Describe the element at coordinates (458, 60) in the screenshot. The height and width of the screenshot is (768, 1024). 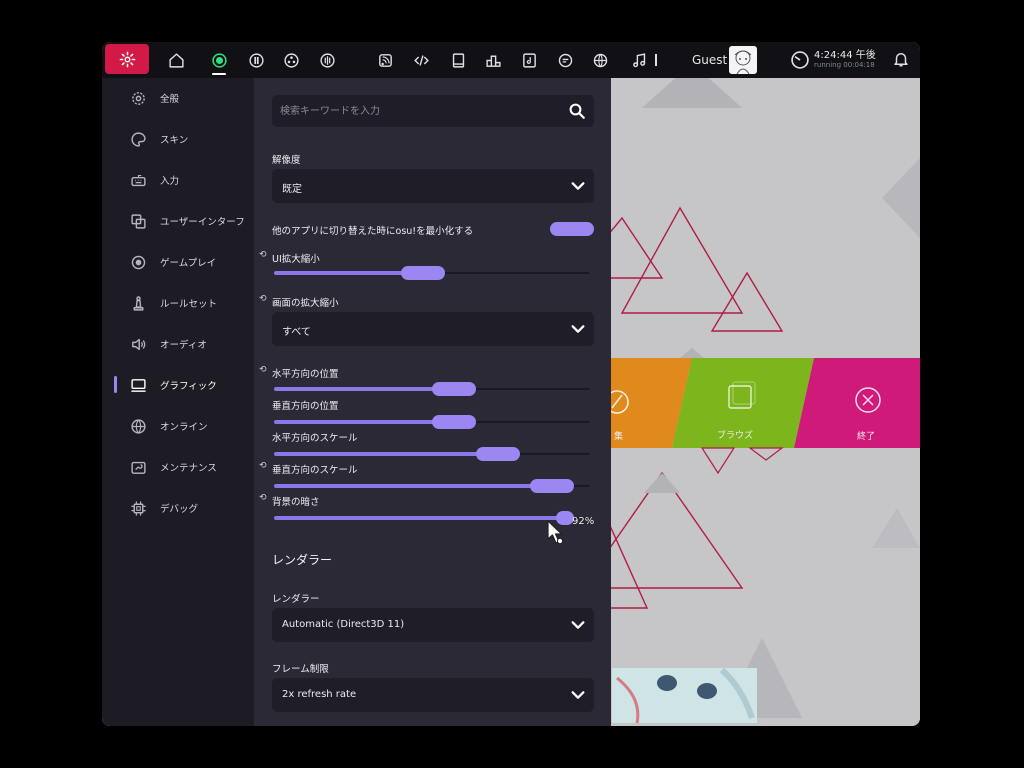
I see `wiki-button` at that location.